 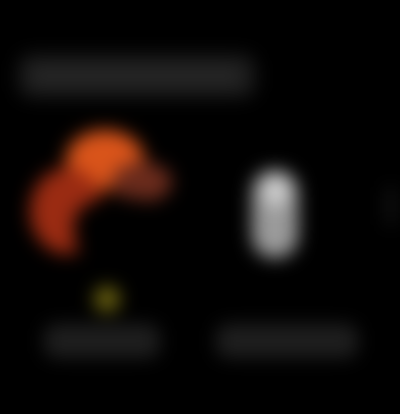 What do you see at coordinates (142, 182) in the screenshot?
I see `album-art-glow-secondary` at bounding box center [142, 182].